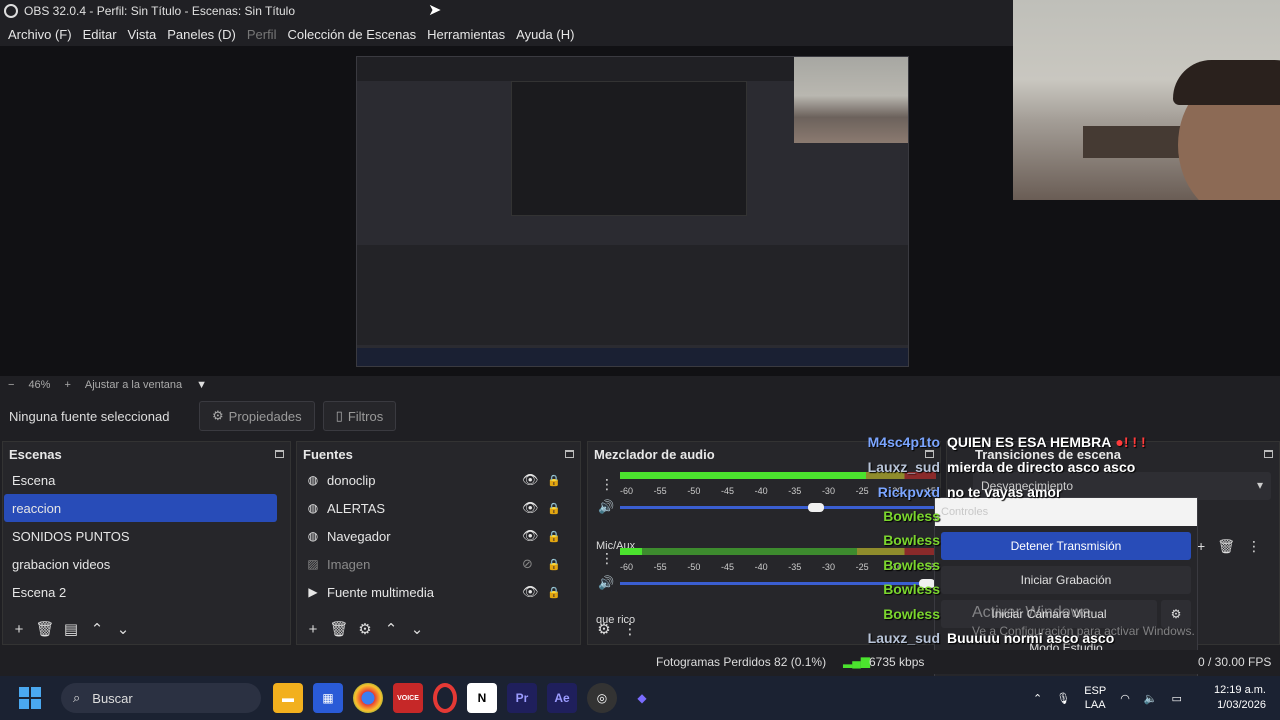 This screenshot has height=720, width=1280. I want to click on globe-icon: ◍, so click(313, 508).